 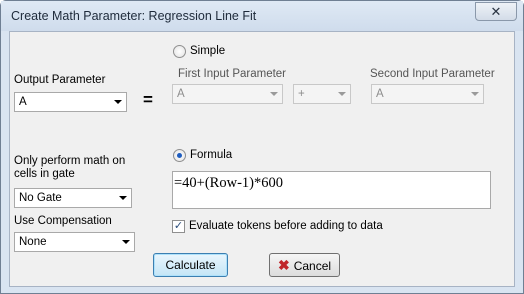 What do you see at coordinates (73, 198) in the screenshot?
I see `gate-select: No Gate` at bounding box center [73, 198].